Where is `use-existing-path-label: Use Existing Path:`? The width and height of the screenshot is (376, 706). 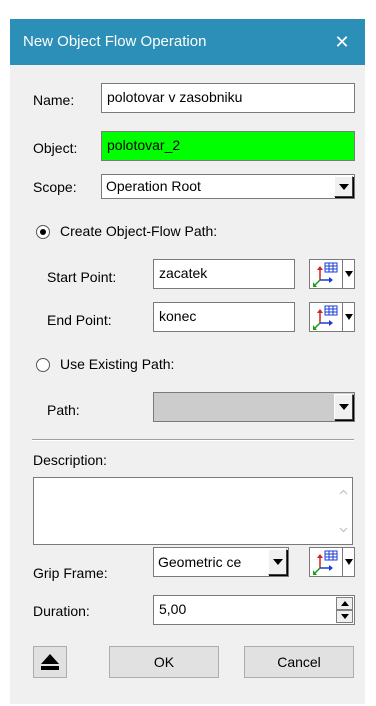
use-existing-path-label: Use Existing Path: is located at coordinates (117, 364).